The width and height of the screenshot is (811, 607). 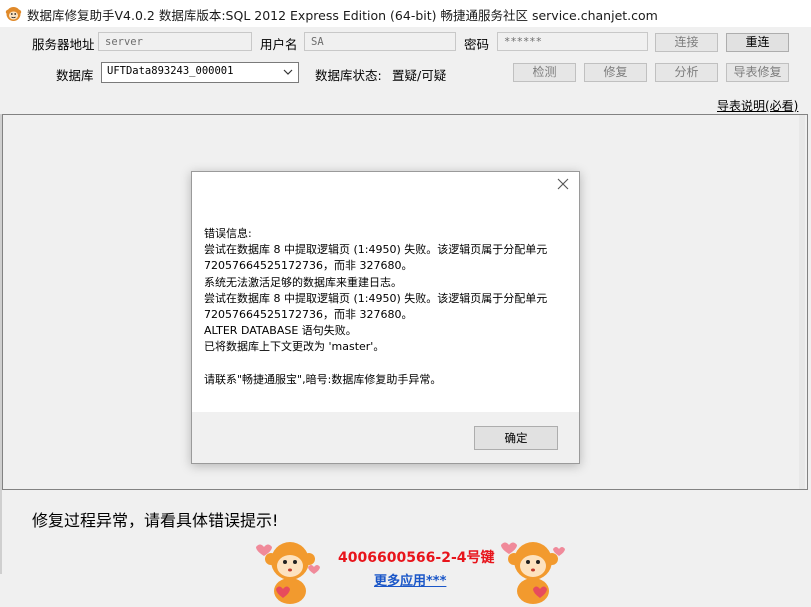 I want to click on dialog-footer: 确定, so click(x=385, y=437).